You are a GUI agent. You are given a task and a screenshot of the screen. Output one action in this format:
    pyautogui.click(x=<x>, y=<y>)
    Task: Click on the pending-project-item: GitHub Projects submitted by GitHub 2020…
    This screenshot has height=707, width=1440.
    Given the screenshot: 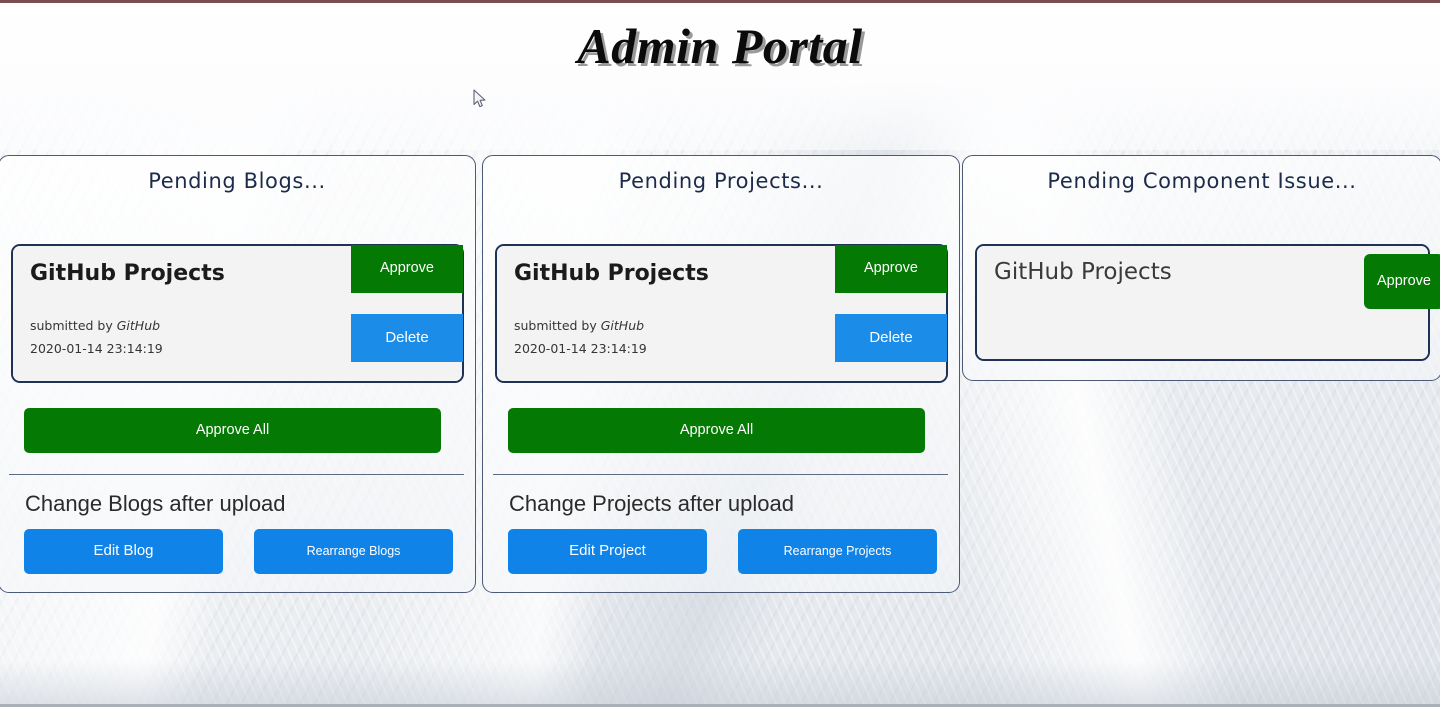 What is the action you would take?
    pyautogui.click(x=721, y=313)
    